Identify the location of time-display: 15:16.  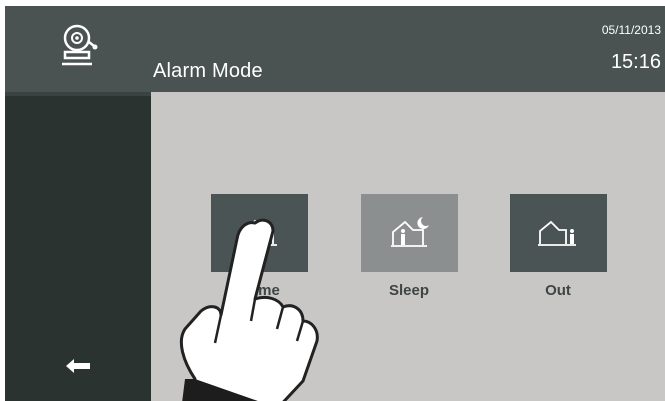
(635, 62).